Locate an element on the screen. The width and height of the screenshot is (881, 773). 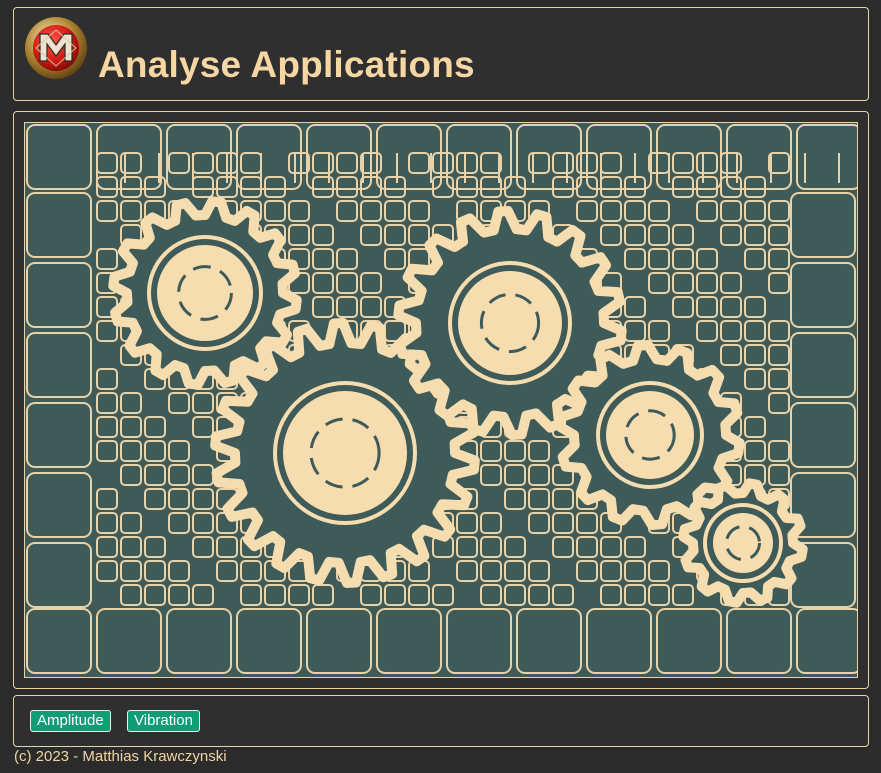
amplitude-button: Amplitude is located at coordinates (70, 721).